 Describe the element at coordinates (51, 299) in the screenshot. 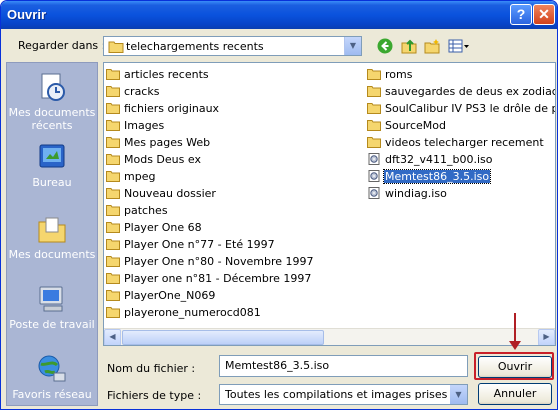

I see `my-computer-icon` at that location.